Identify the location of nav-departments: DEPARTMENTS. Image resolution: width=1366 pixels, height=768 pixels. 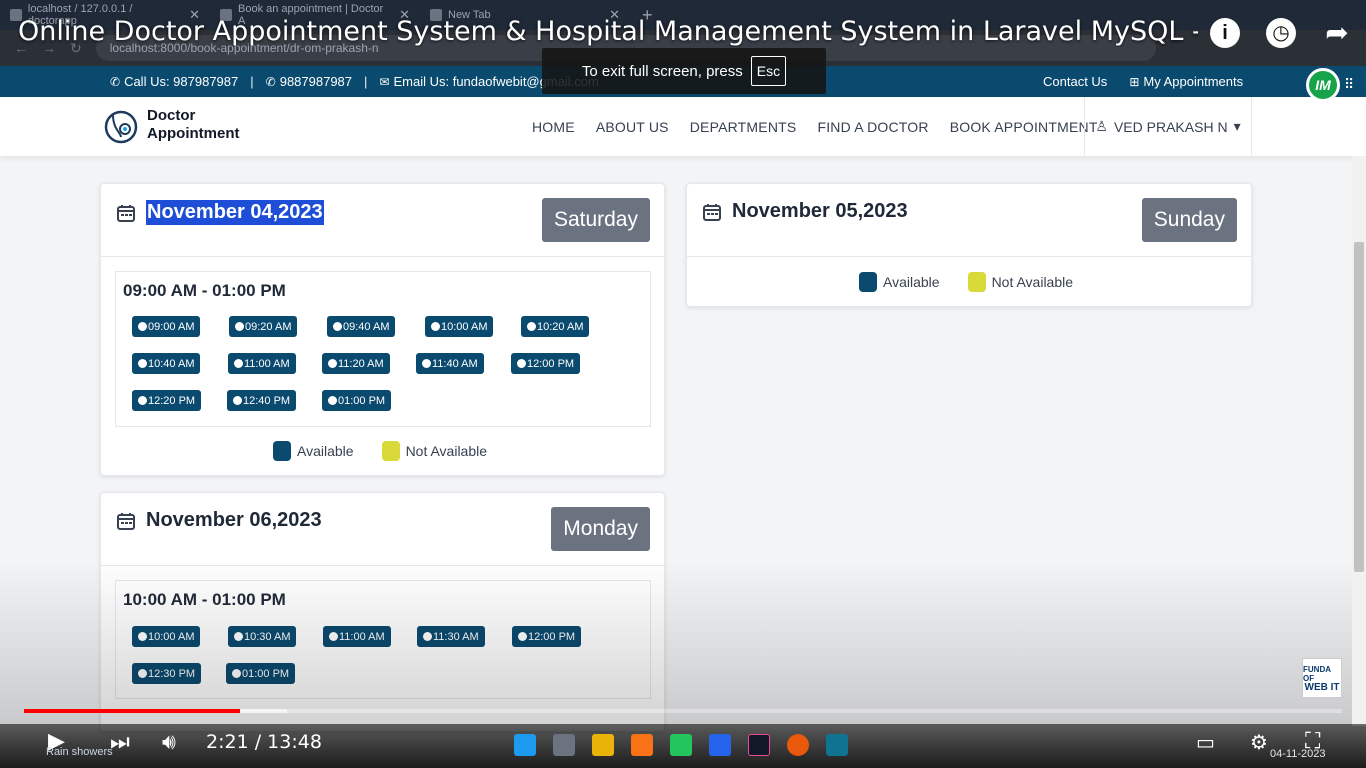
(743, 127).